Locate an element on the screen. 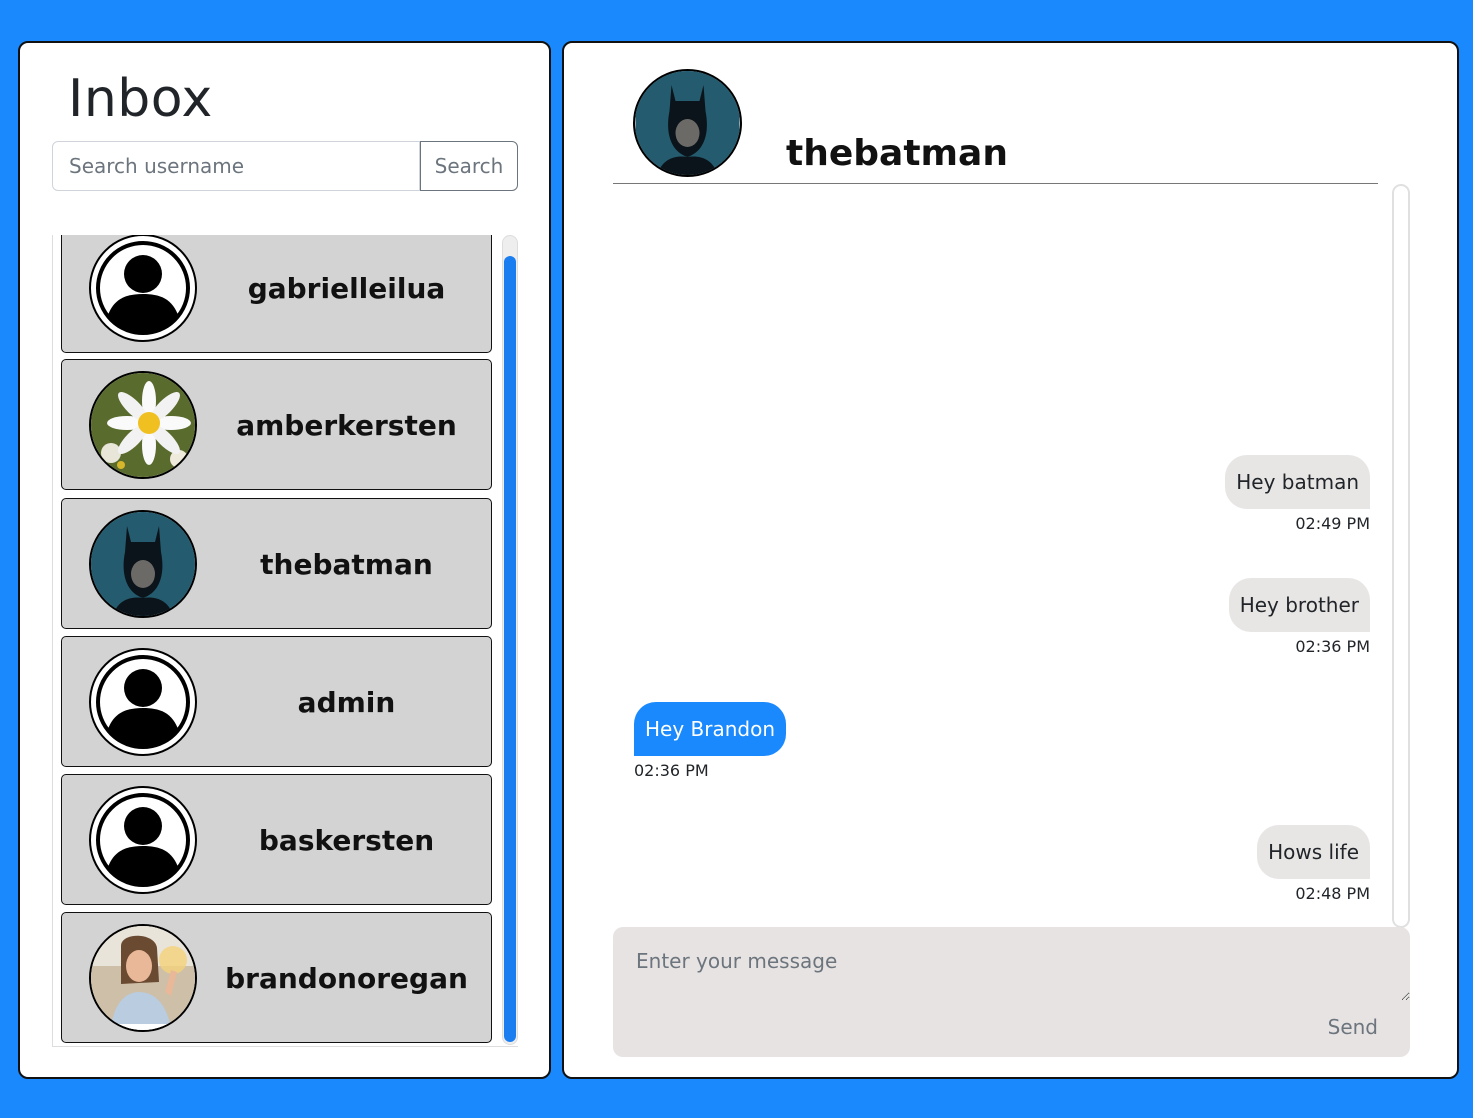 The height and width of the screenshot is (1118, 1473). message-received: Hey Brandon 02:36 PM is located at coordinates (710, 741).